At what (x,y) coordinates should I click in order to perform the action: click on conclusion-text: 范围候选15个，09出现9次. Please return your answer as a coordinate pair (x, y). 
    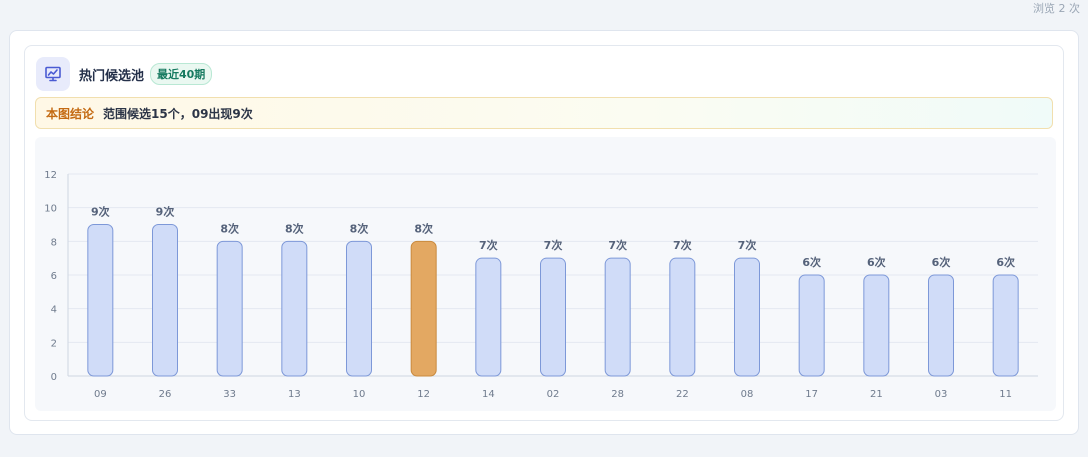
    Looking at the image, I should click on (178, 113).